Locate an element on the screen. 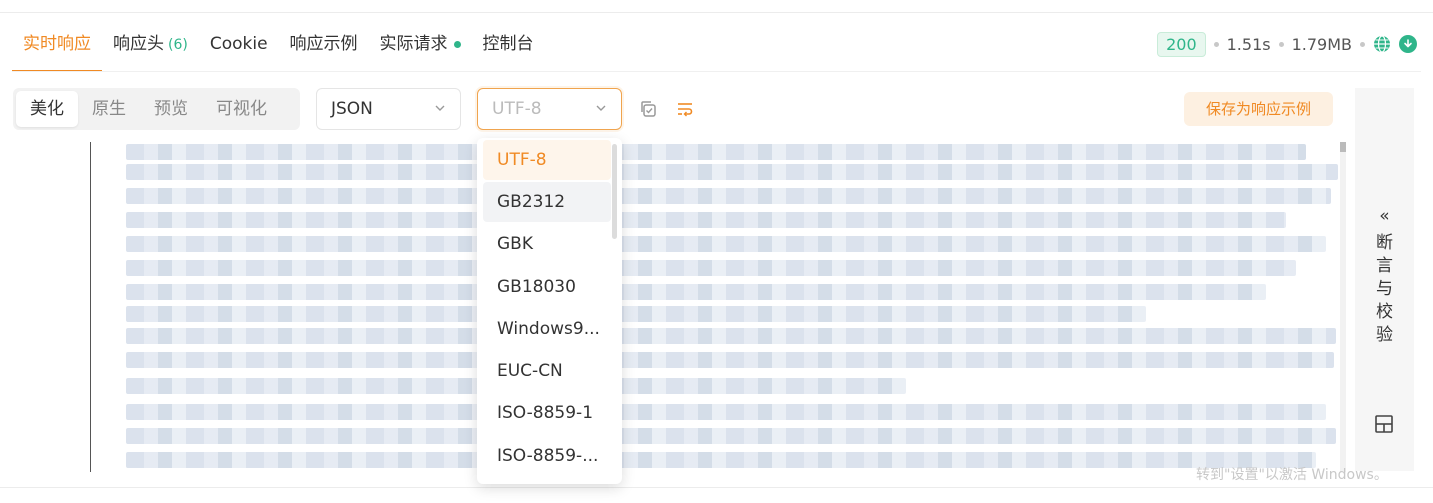 This screenshot has height=503, width=1433. editor-scrollbar is located at coordinates (1343, 307).